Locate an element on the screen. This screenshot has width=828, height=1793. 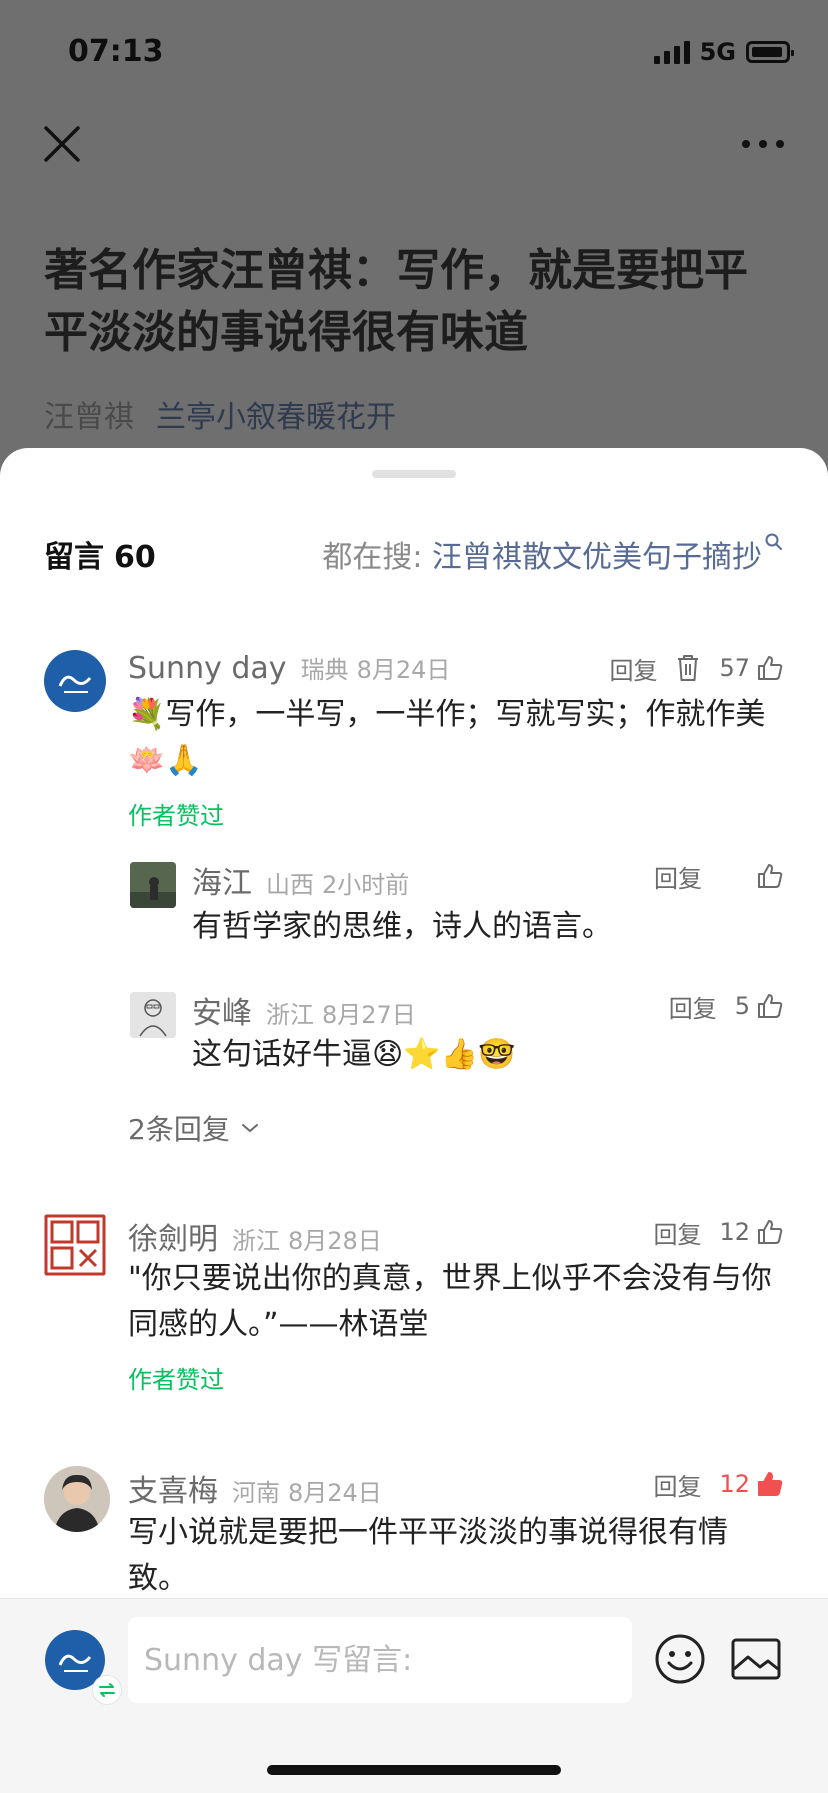
thumbs-up-filled-icon is located at coordinates (770, 1484).